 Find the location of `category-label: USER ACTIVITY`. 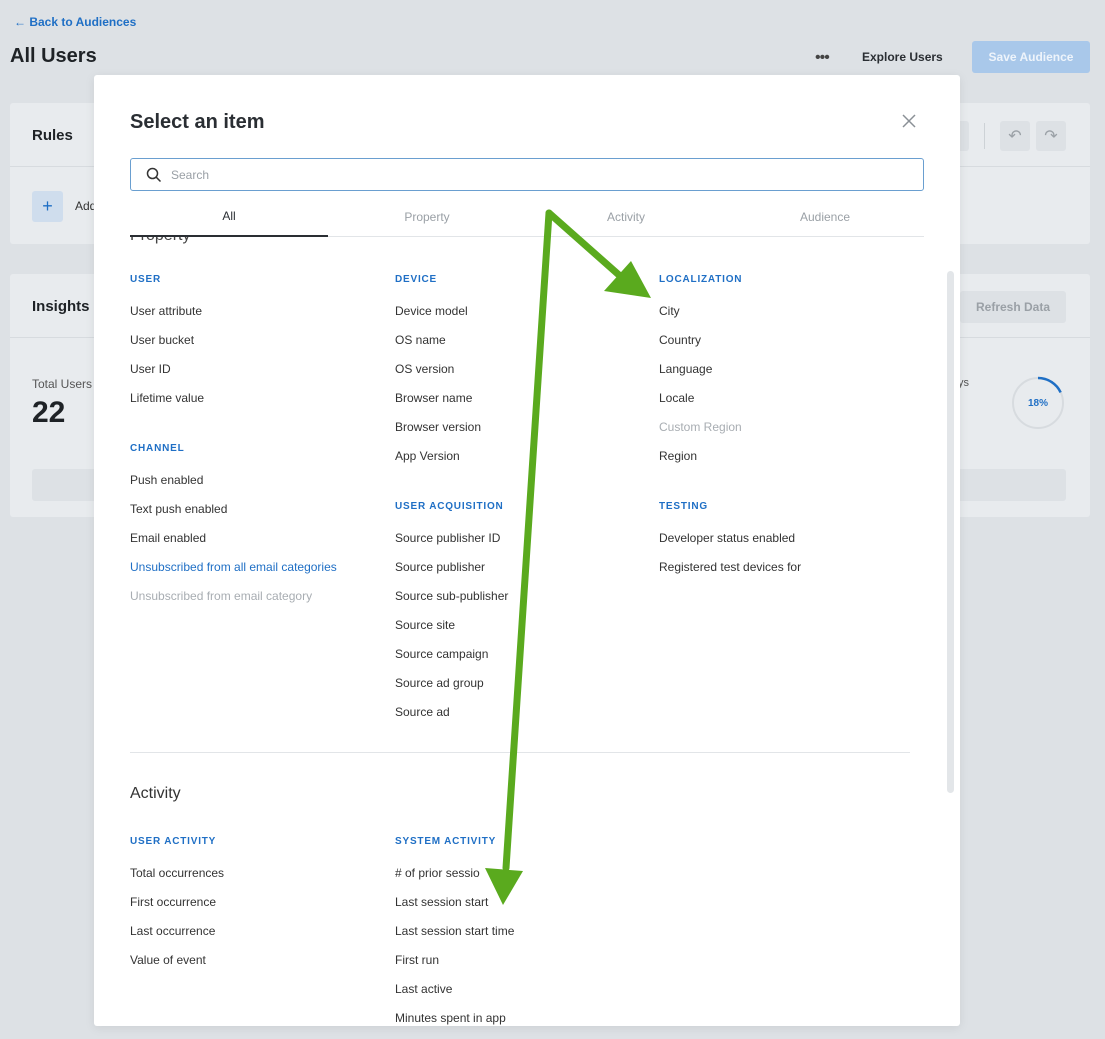

category-label: USER ACTIVITY is located at coordinates (173, 841).